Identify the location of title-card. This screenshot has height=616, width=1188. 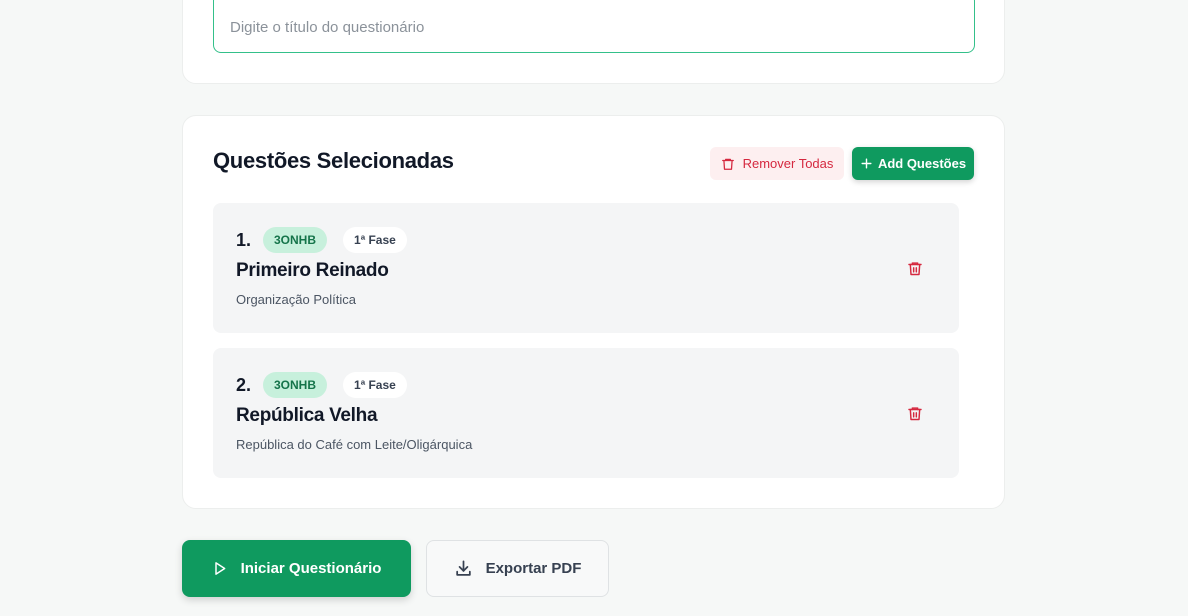
(593, 42).